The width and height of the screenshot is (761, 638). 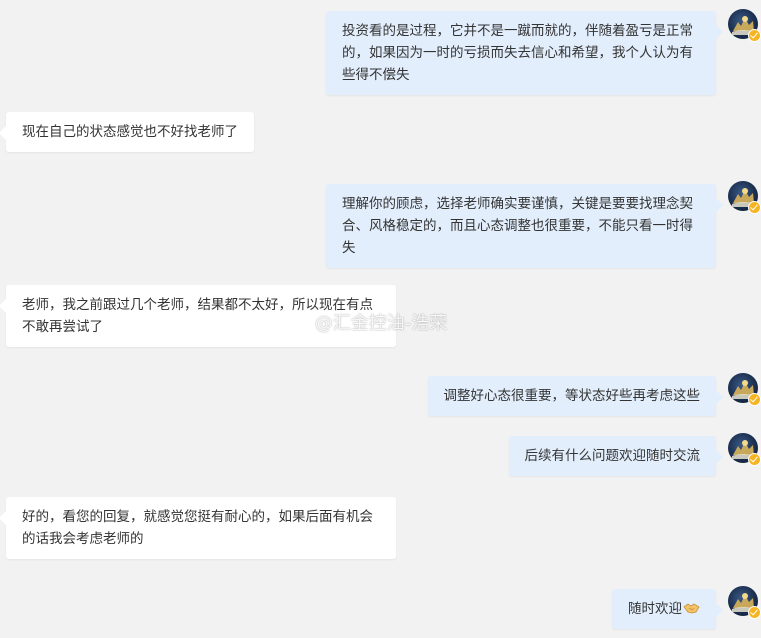 I want to click on message-text: 好的，看您的回复，就感觉您挺有耐心的，如果后面有机会的话我会考虑老师的, so click(x=197, y=528).